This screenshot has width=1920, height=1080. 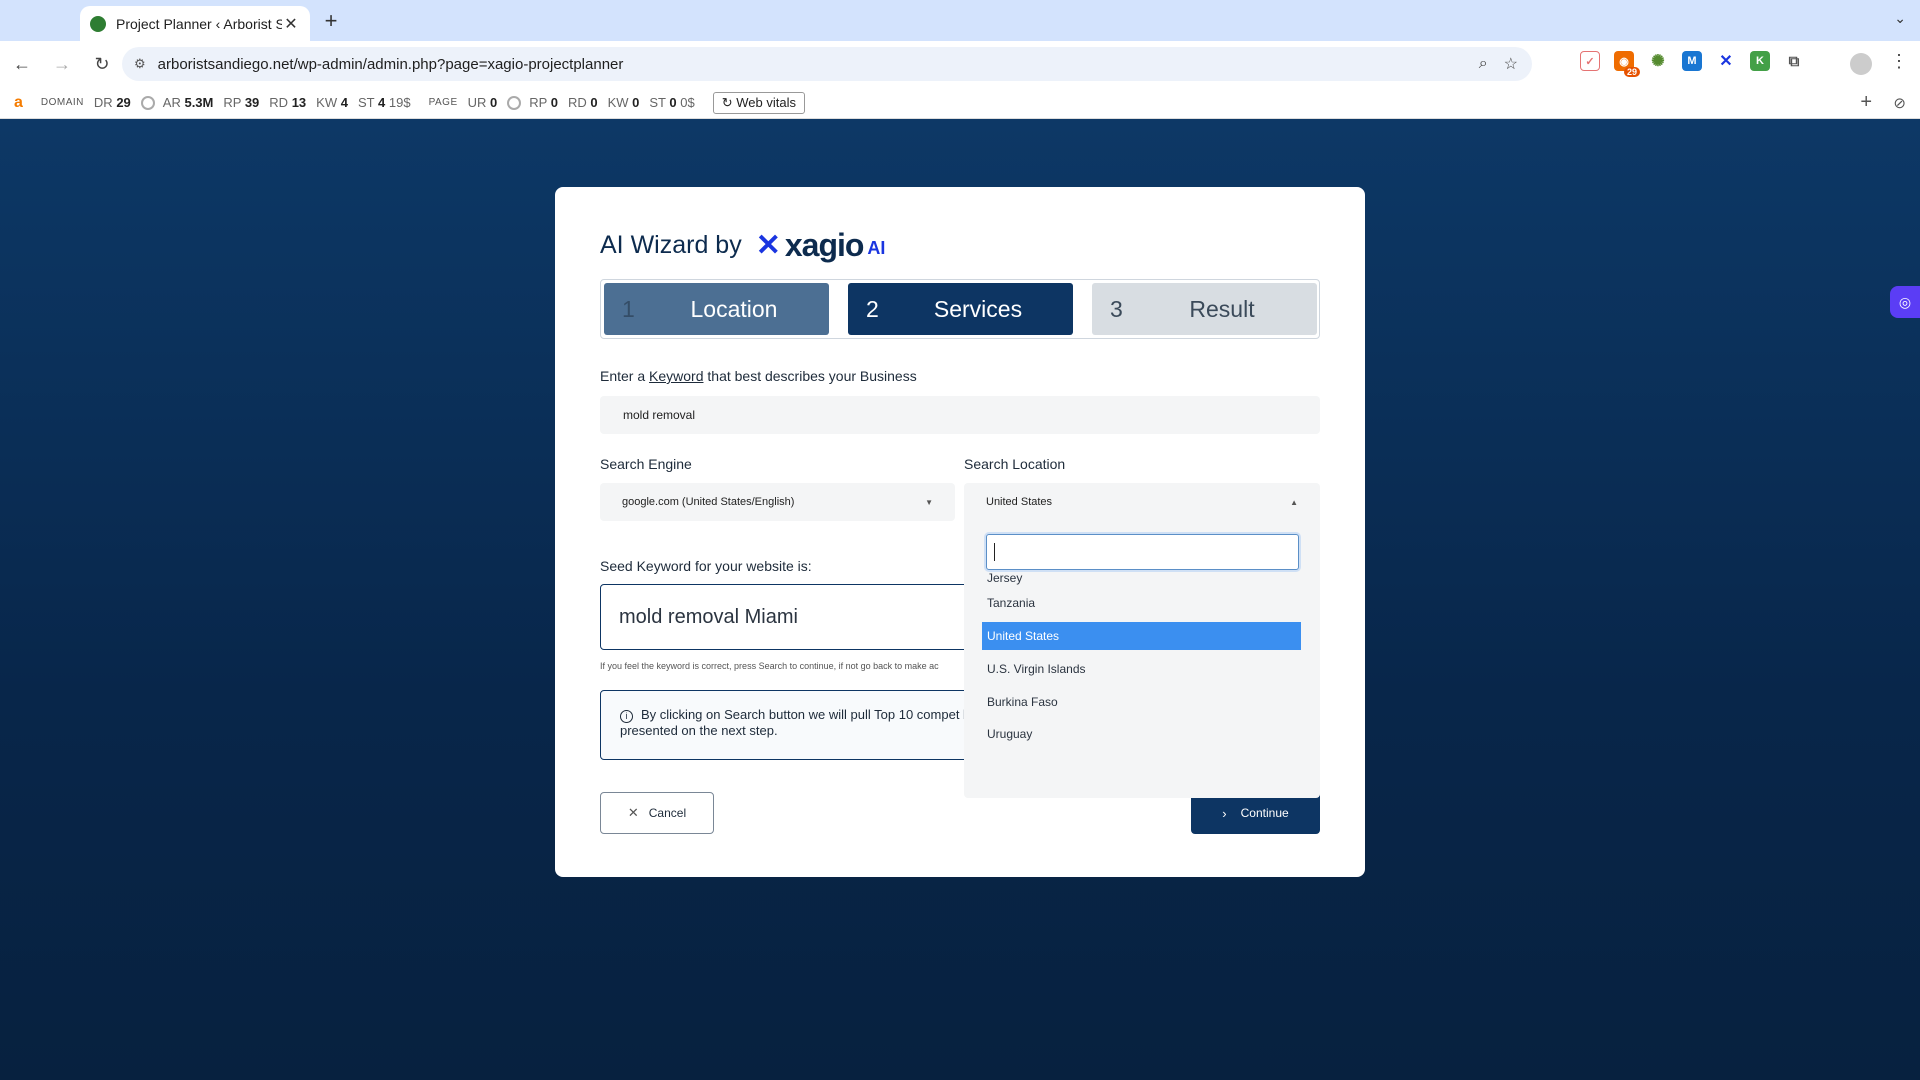 I want to click on location-search-input, so click(x=1142, y=552).